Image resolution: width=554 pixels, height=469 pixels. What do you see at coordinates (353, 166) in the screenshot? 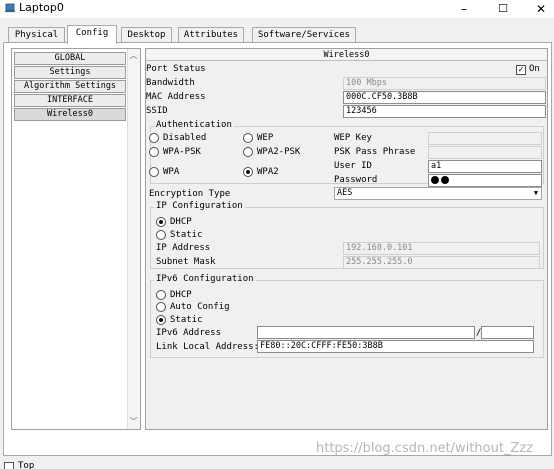
I see `user-id-label: User ID` at bounding box center [353, 166].